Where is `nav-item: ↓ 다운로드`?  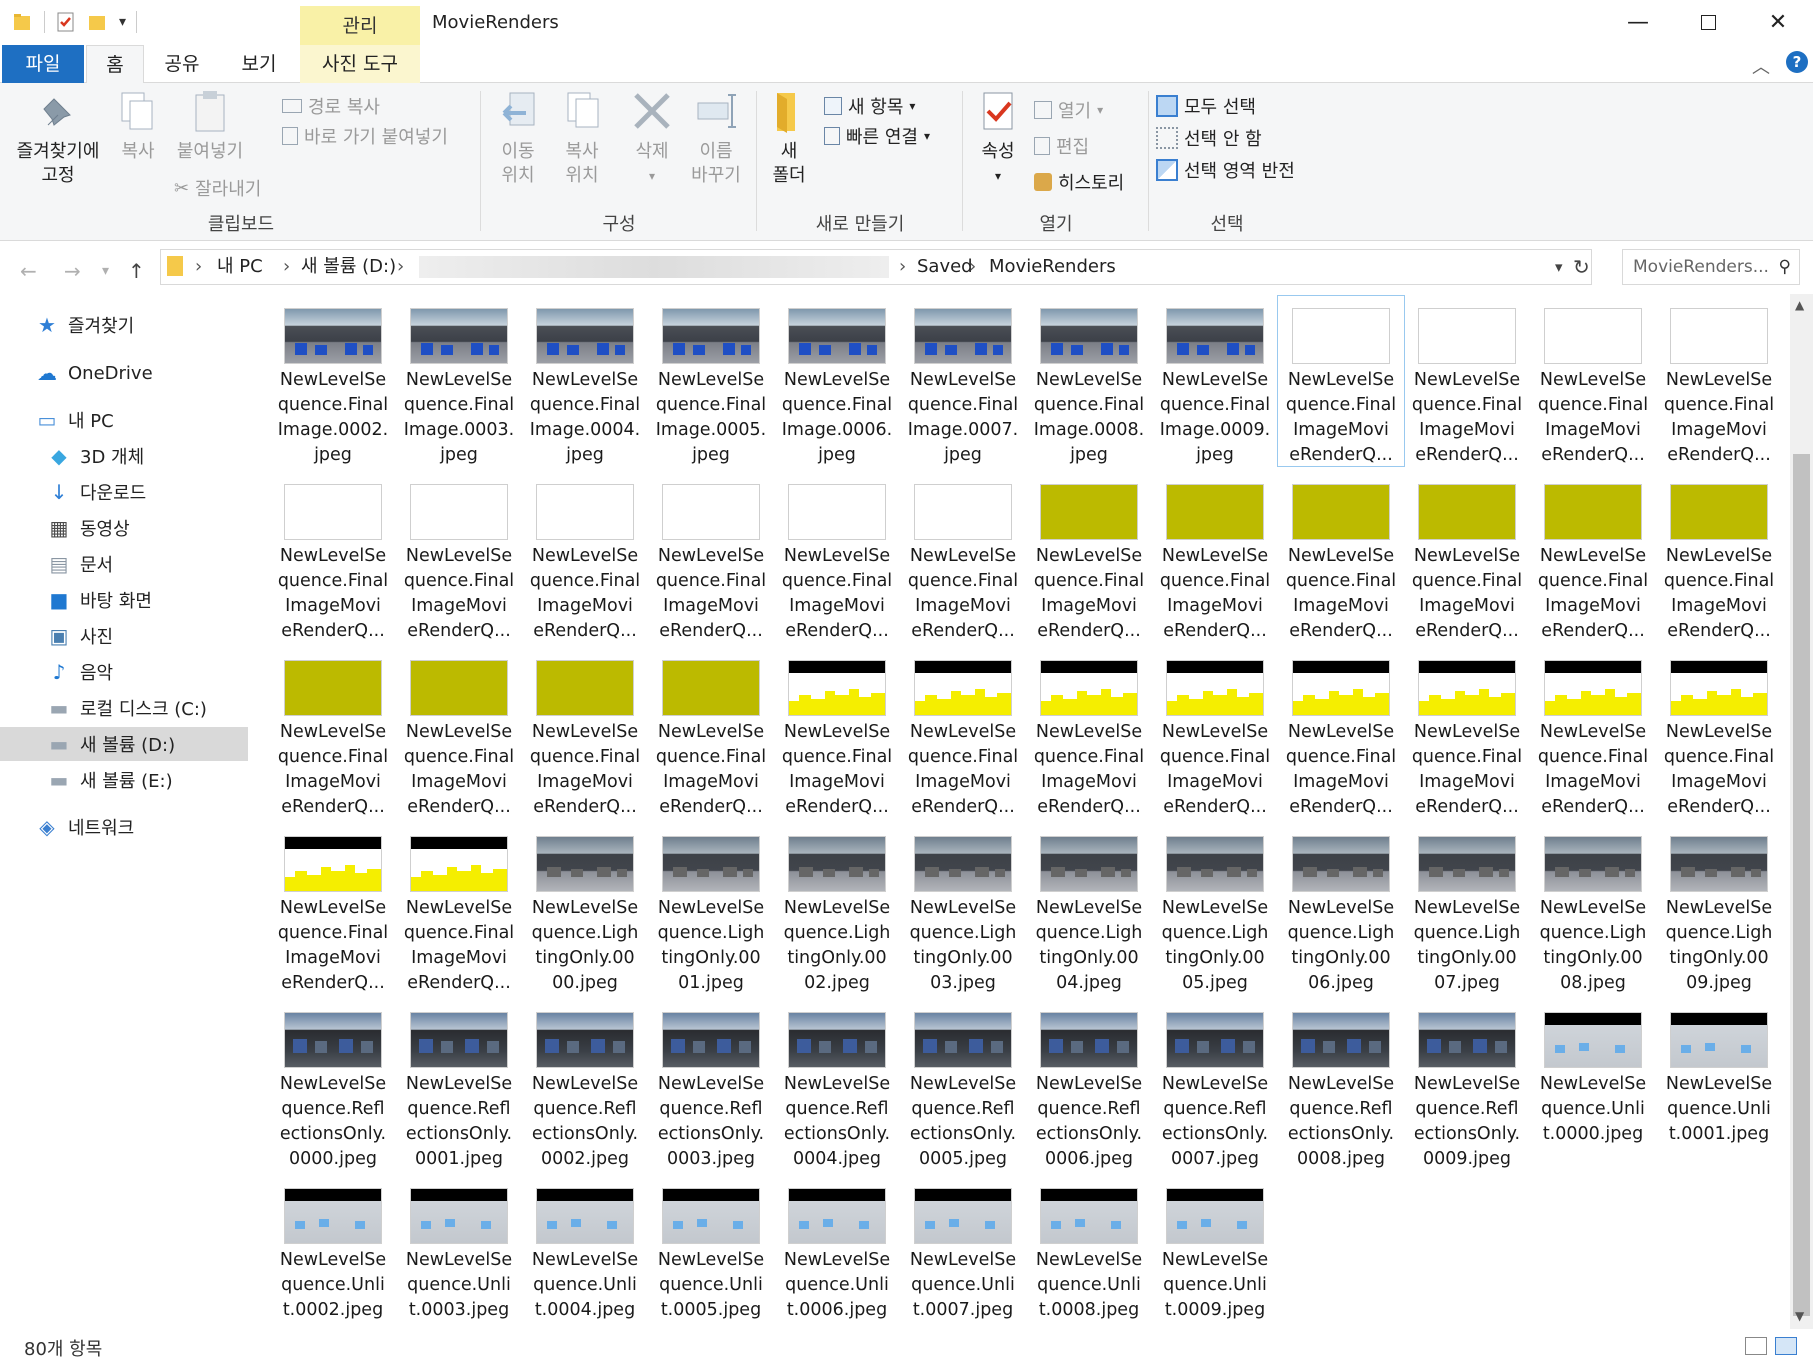 nav-item: ↓ 다운로드 is located at coordinates (124, 492).